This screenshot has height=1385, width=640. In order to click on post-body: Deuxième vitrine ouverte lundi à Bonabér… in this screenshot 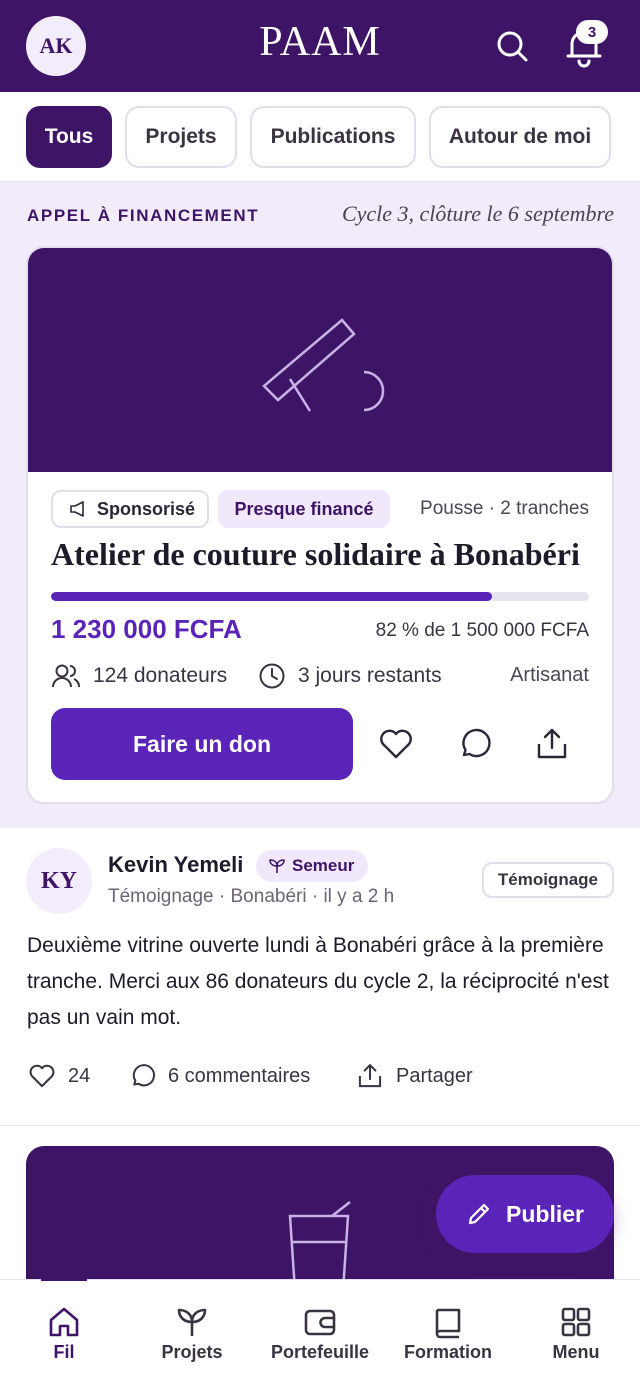, I will do `click(318, 981)`.